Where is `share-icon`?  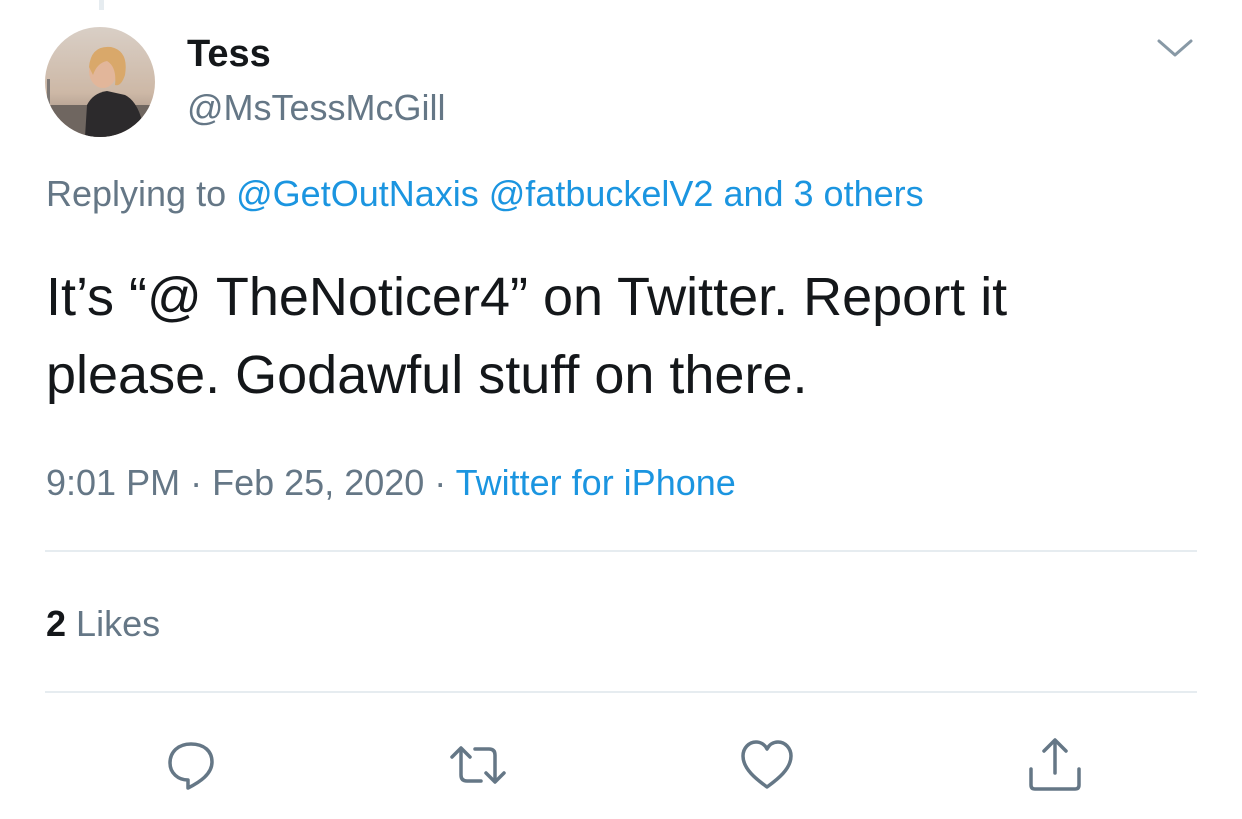 share-icon is located at coordinates (1055, 764).